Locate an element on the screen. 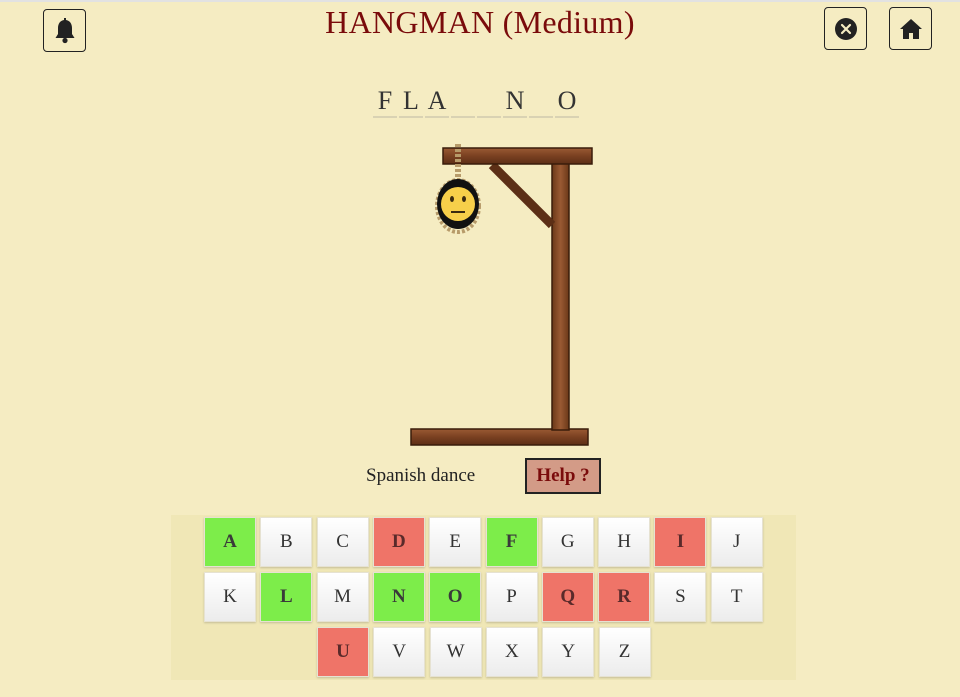 This screenshot has height=697, width=960. clue-text: Spanish dance is located at coordinates (421, 475).